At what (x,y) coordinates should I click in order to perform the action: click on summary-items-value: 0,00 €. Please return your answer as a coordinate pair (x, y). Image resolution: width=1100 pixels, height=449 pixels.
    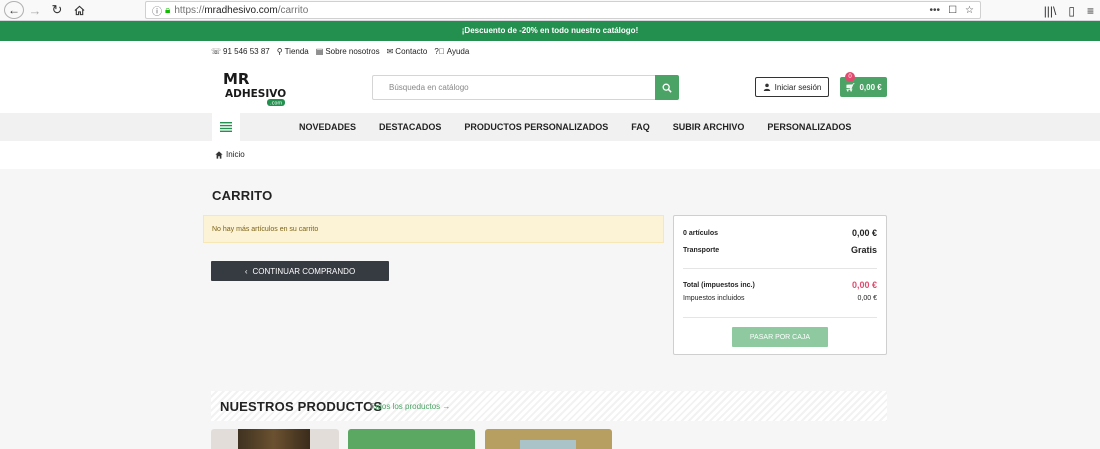
    Looking at the image, I should click on (864, 233).